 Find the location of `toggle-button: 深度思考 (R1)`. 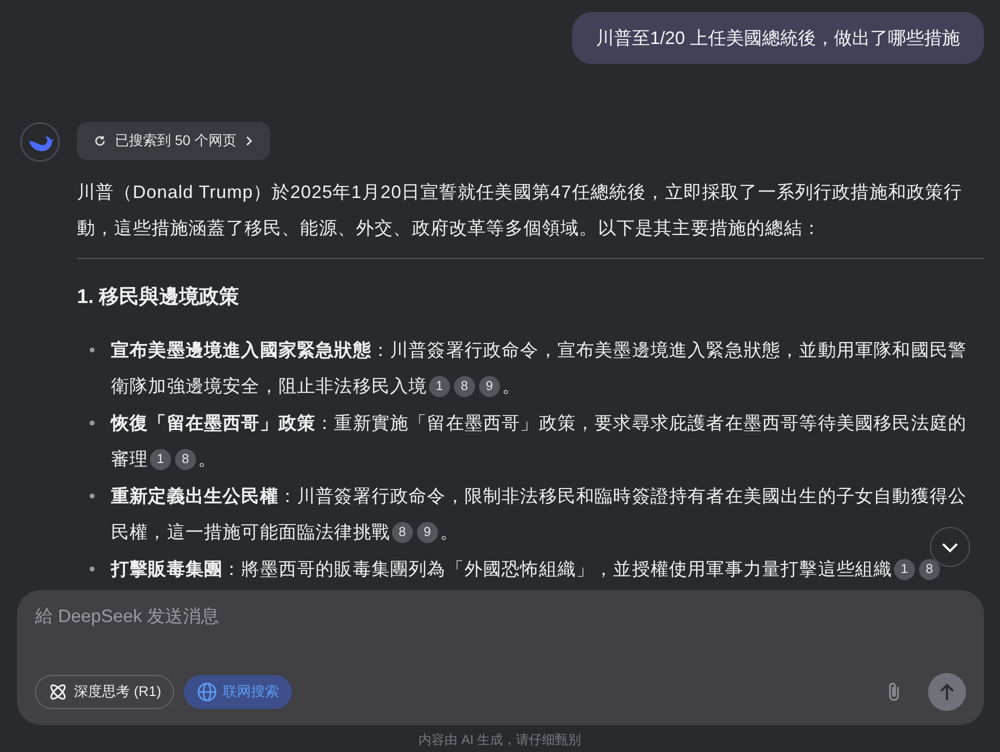

toggle-button: 深度思考 (R1) is located at coordinates (104, 692).